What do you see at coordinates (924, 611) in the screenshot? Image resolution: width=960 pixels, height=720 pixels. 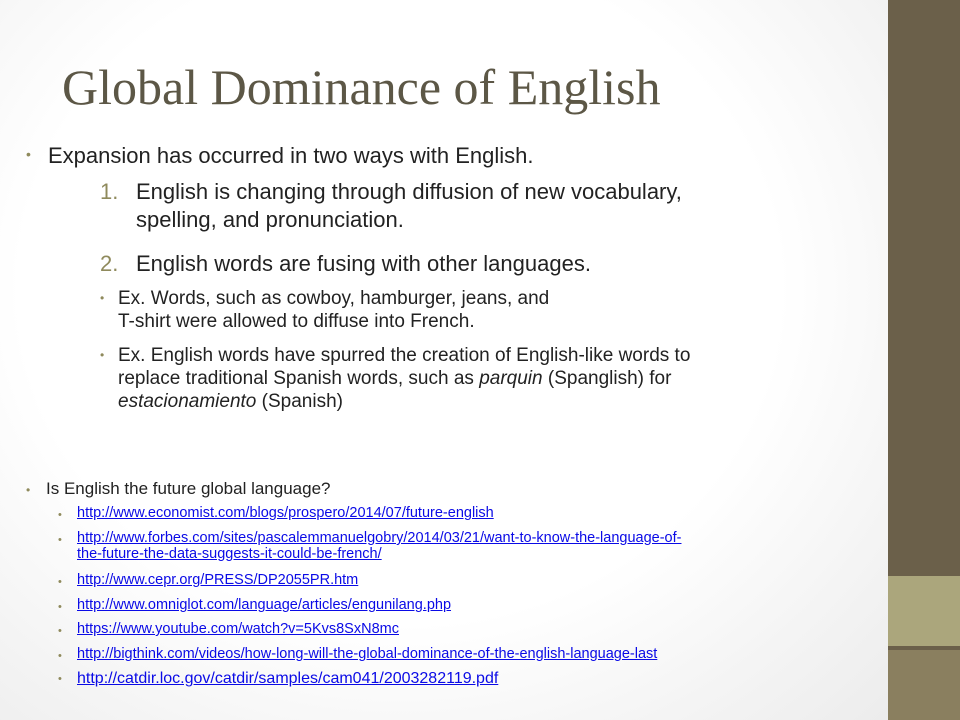 I see `sidebar-band-light` at bounding box center [924, 611].